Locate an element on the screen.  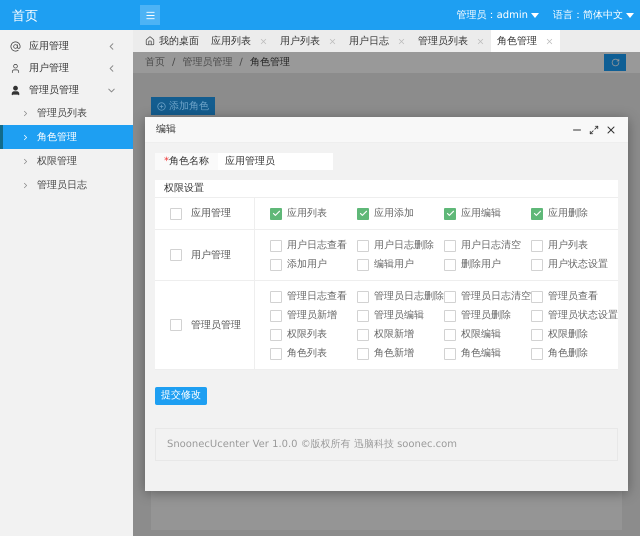
plus-circle-icon is located at coordinates (161, 106).